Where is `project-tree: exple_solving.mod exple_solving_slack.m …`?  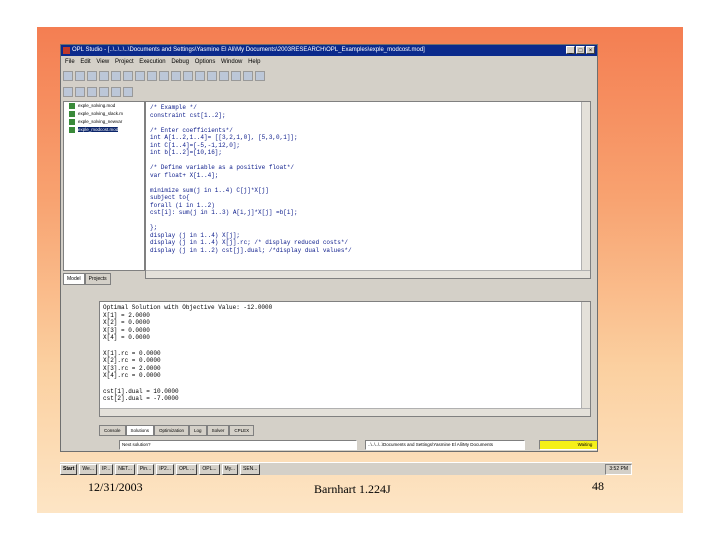
project-tree: exple_solving.mod exple_solving_slack.m … is located at coordinates (104, 186).